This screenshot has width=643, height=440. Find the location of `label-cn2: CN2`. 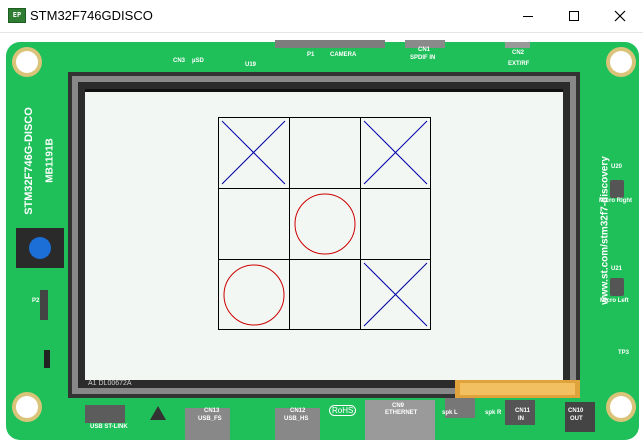

label-cn2: CN2 is located at coordinates (518, 53).